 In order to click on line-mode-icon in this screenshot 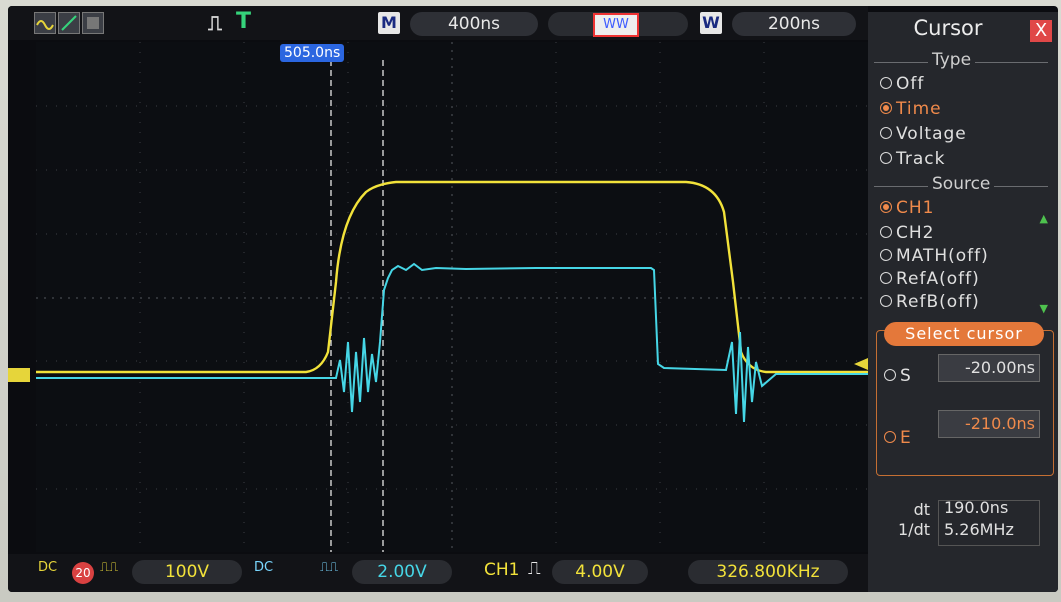, I will do `click(69, 23)`.